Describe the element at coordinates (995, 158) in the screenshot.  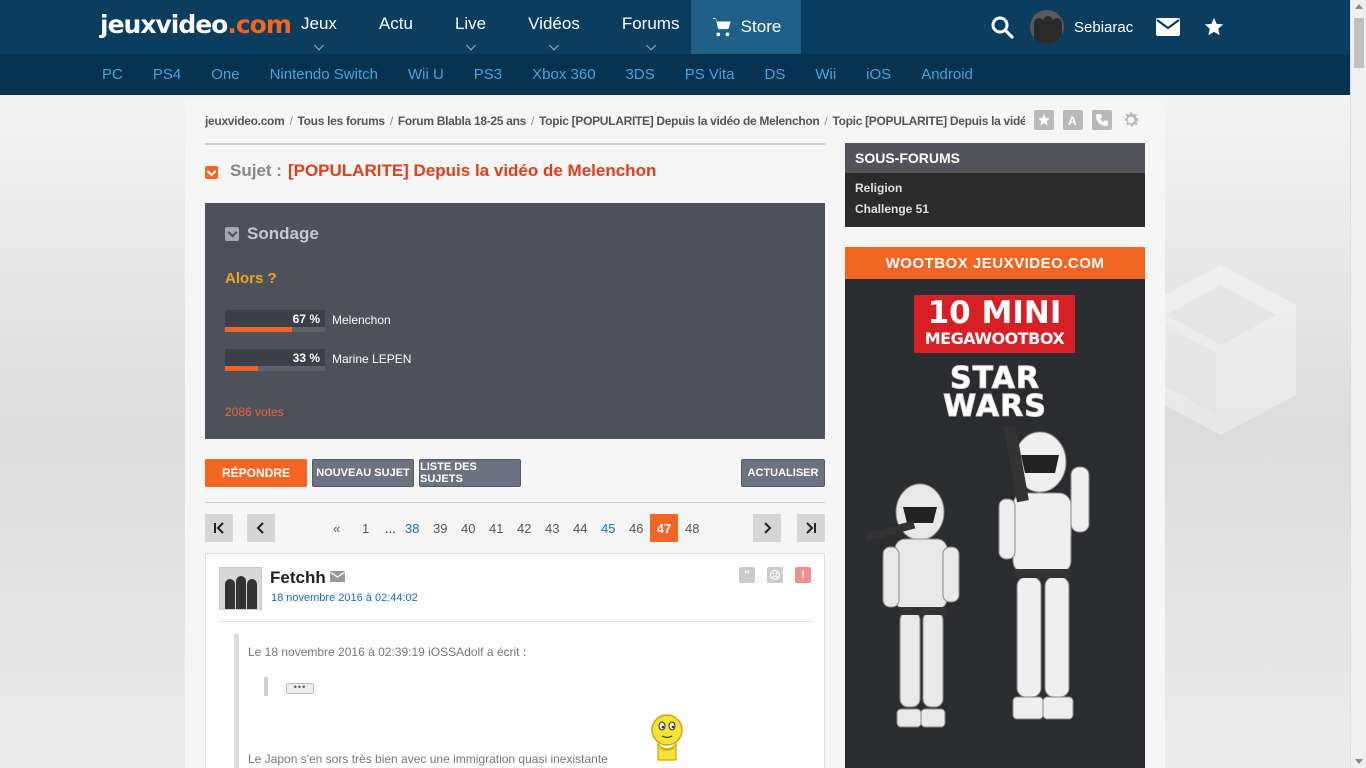
I see `subforums-title: SOUS-FORUMS` at that location.